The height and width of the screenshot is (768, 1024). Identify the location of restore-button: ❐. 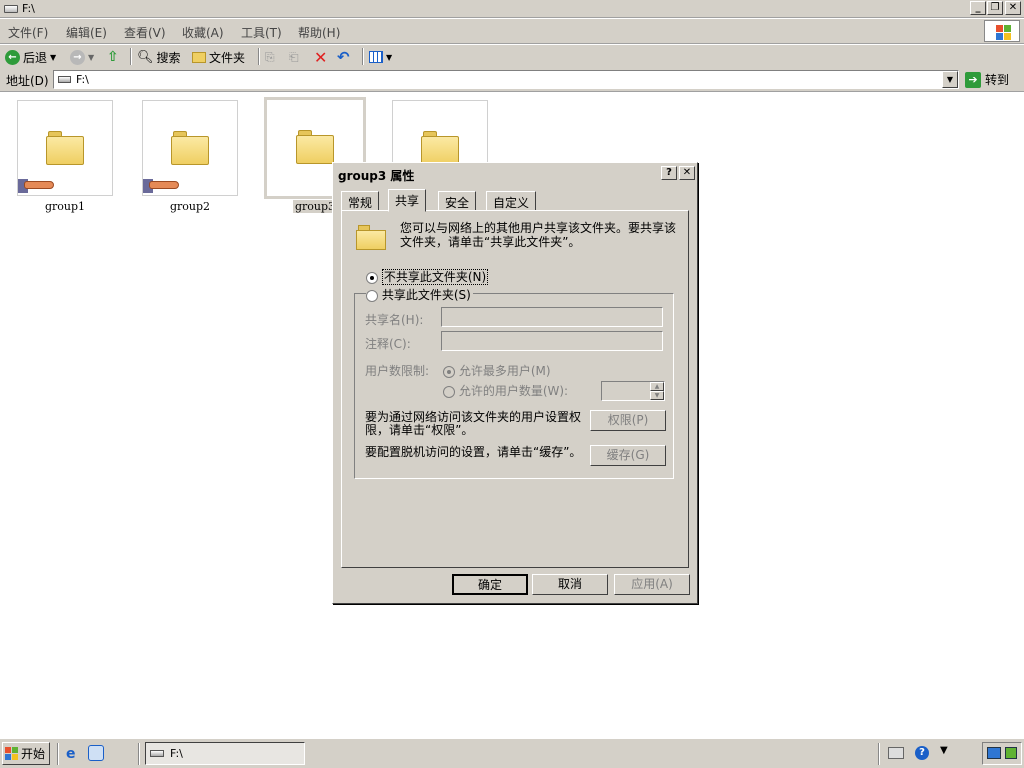
(995, 8).